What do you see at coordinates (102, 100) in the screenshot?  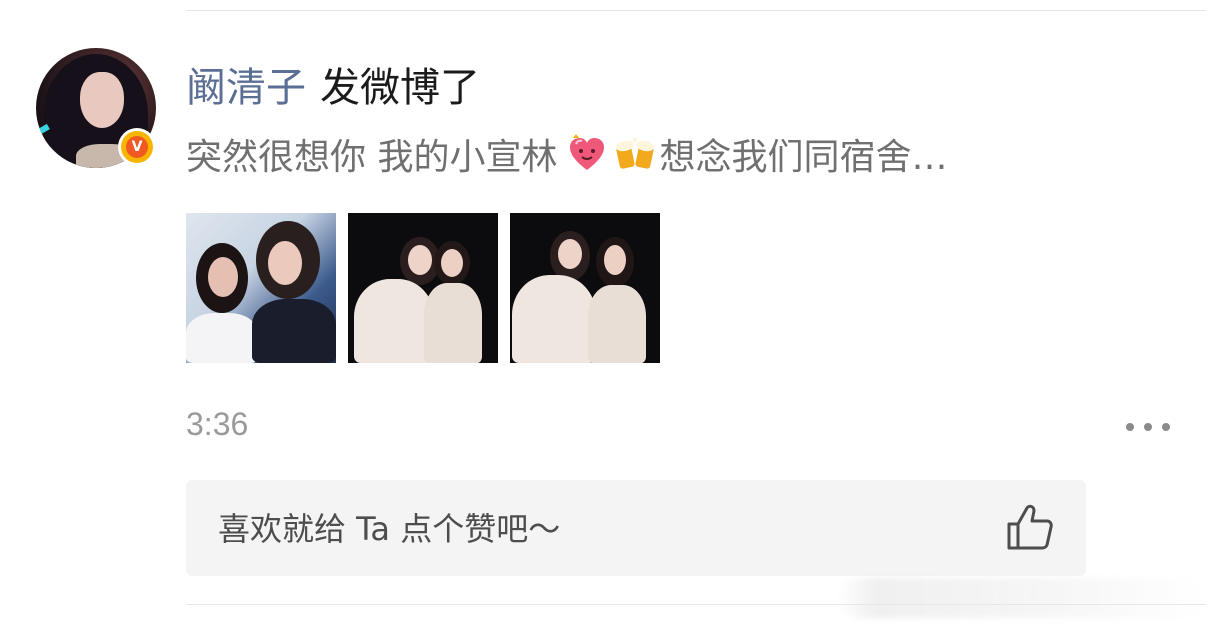 I see `avatar-face` at bounding box center [102, 100].